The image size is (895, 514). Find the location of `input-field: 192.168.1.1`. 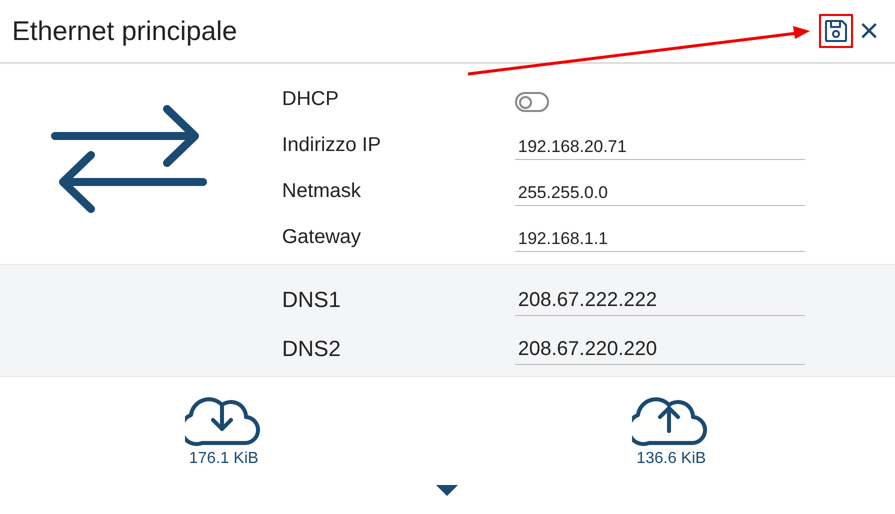

input-field: 192.168.1.1 is located at coordinates (660, 239).